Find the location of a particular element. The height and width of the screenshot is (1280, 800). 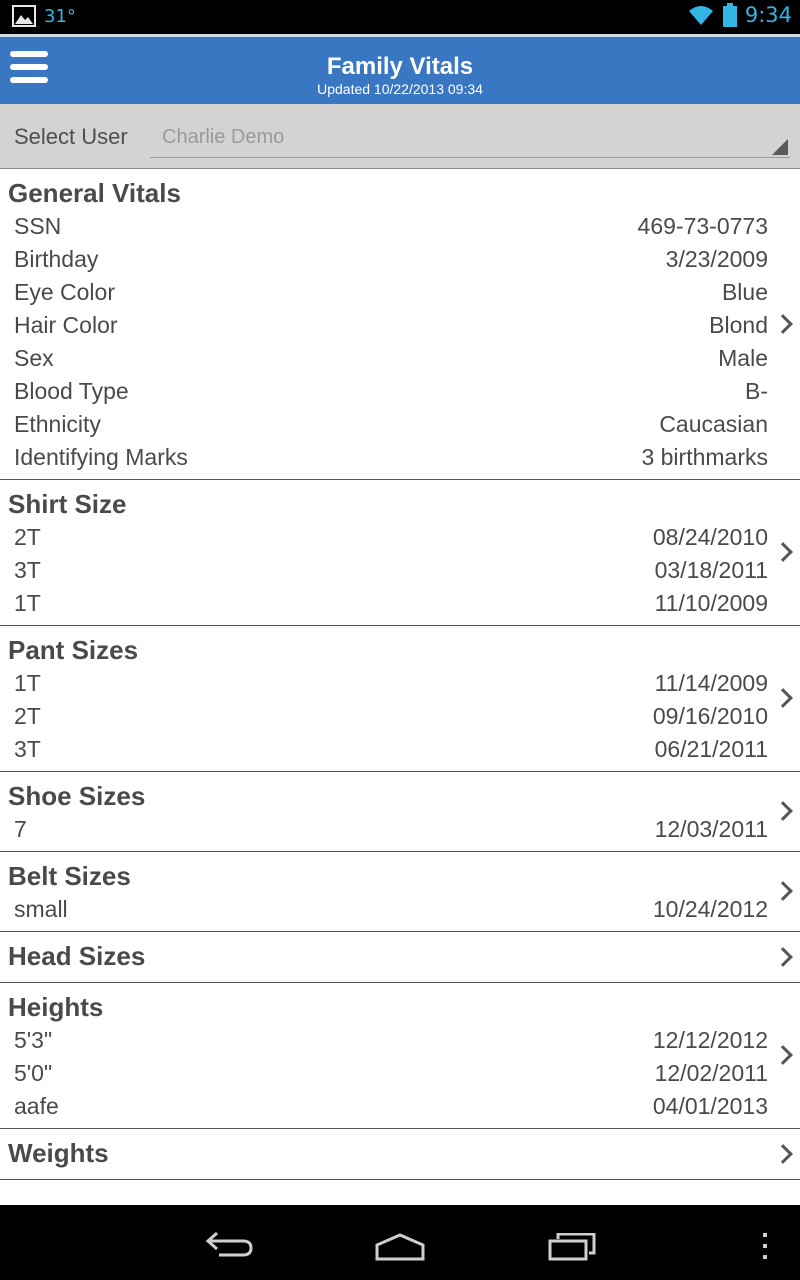

action-bar: Family Vitals Updated 10/22/2013 09:34 is located at coordinates (400, 69).